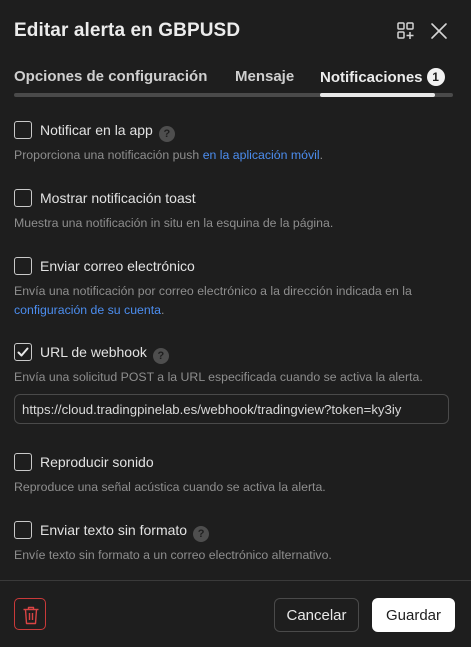  I want to click on tab-settings-label: Opciones de configuración, so click(111, 76).